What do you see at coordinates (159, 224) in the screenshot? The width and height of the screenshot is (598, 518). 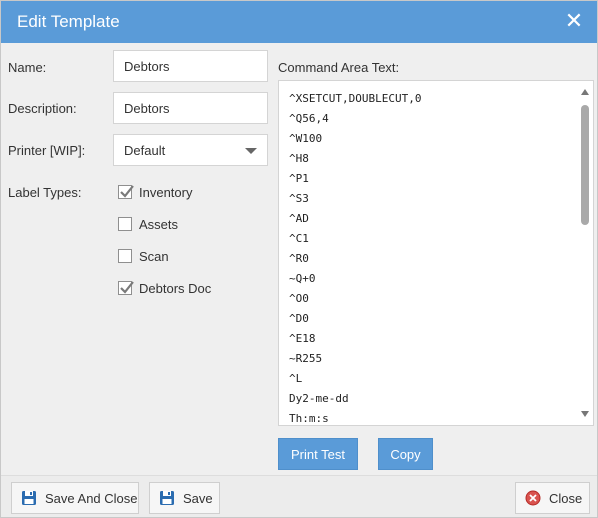 I see `checkbox-label: Assets` at bounding box center [159, 224].